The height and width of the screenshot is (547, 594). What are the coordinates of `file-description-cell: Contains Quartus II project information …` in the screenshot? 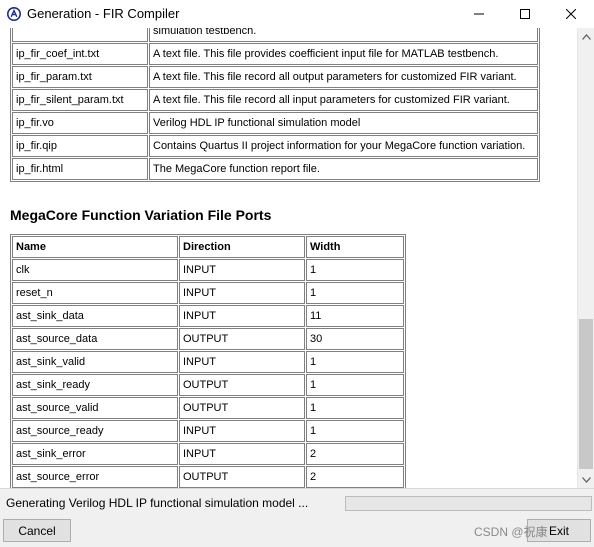 It's located at (343, 146).